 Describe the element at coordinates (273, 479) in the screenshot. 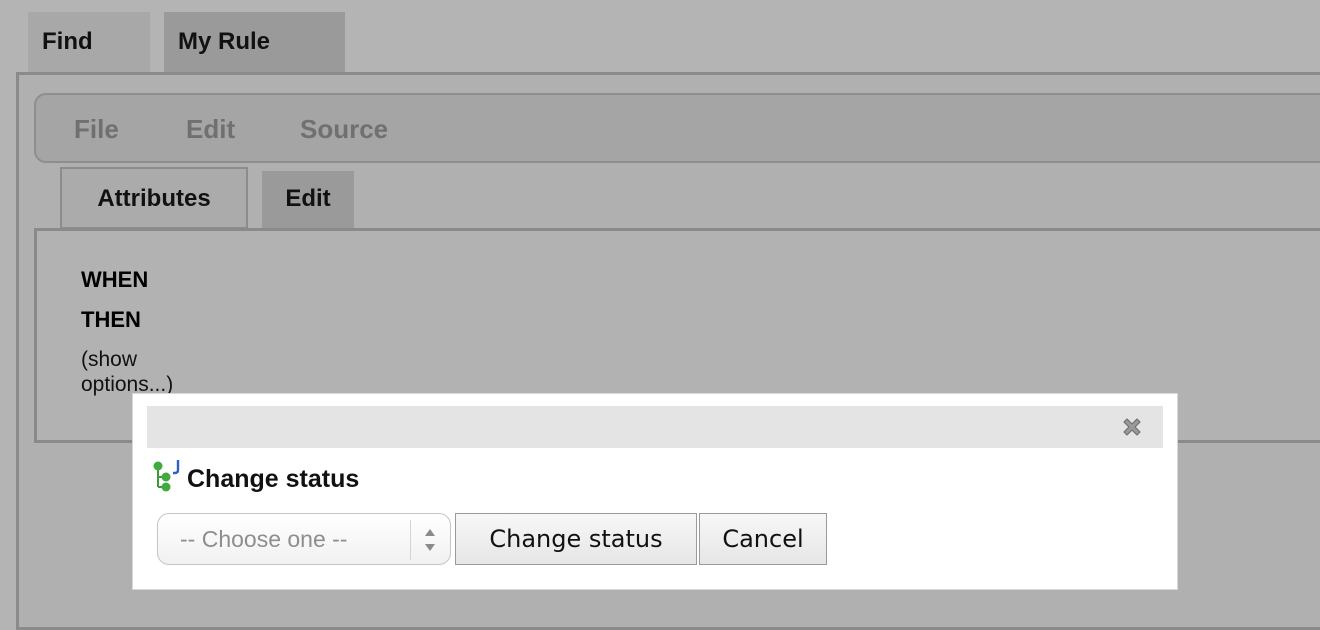

I see `dialog-title: Change status` at that location.